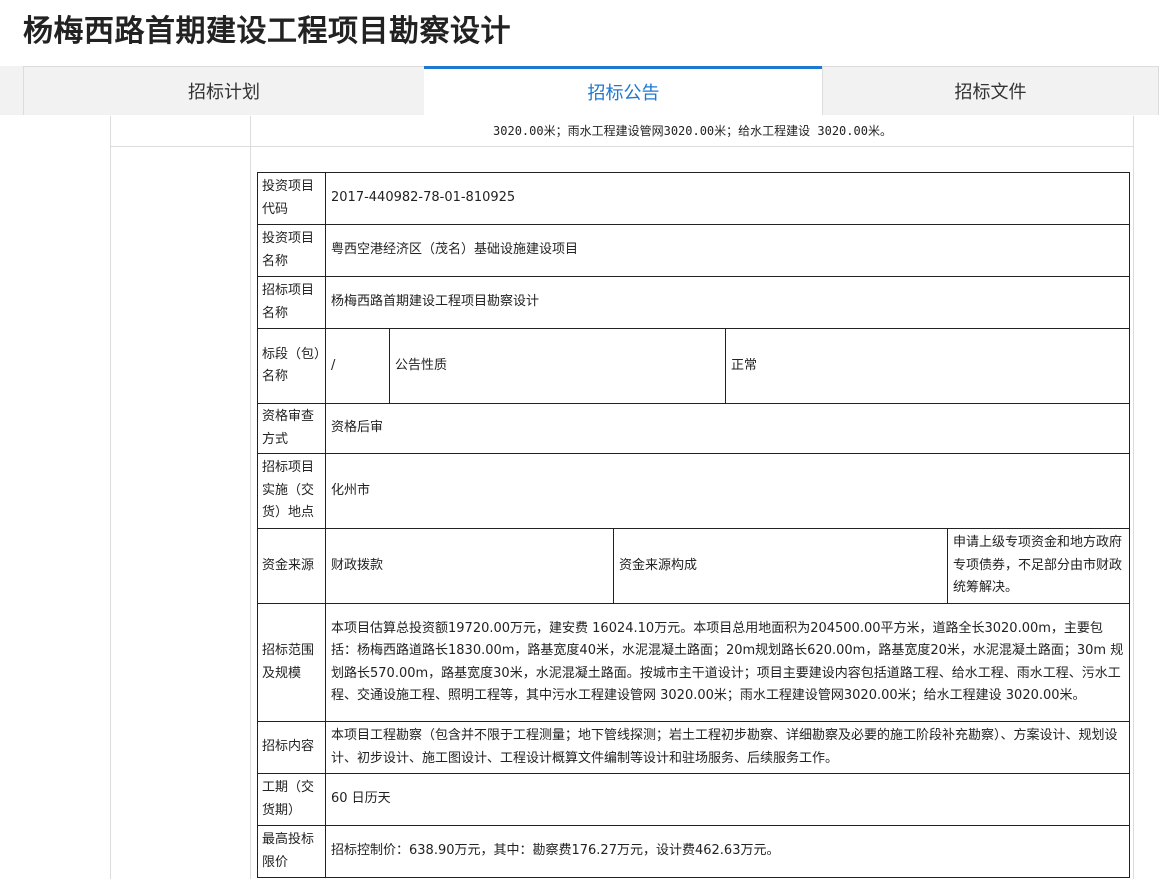  I want to click on table-row: 工期（交货期） 60 日历天, so click(694, 799).